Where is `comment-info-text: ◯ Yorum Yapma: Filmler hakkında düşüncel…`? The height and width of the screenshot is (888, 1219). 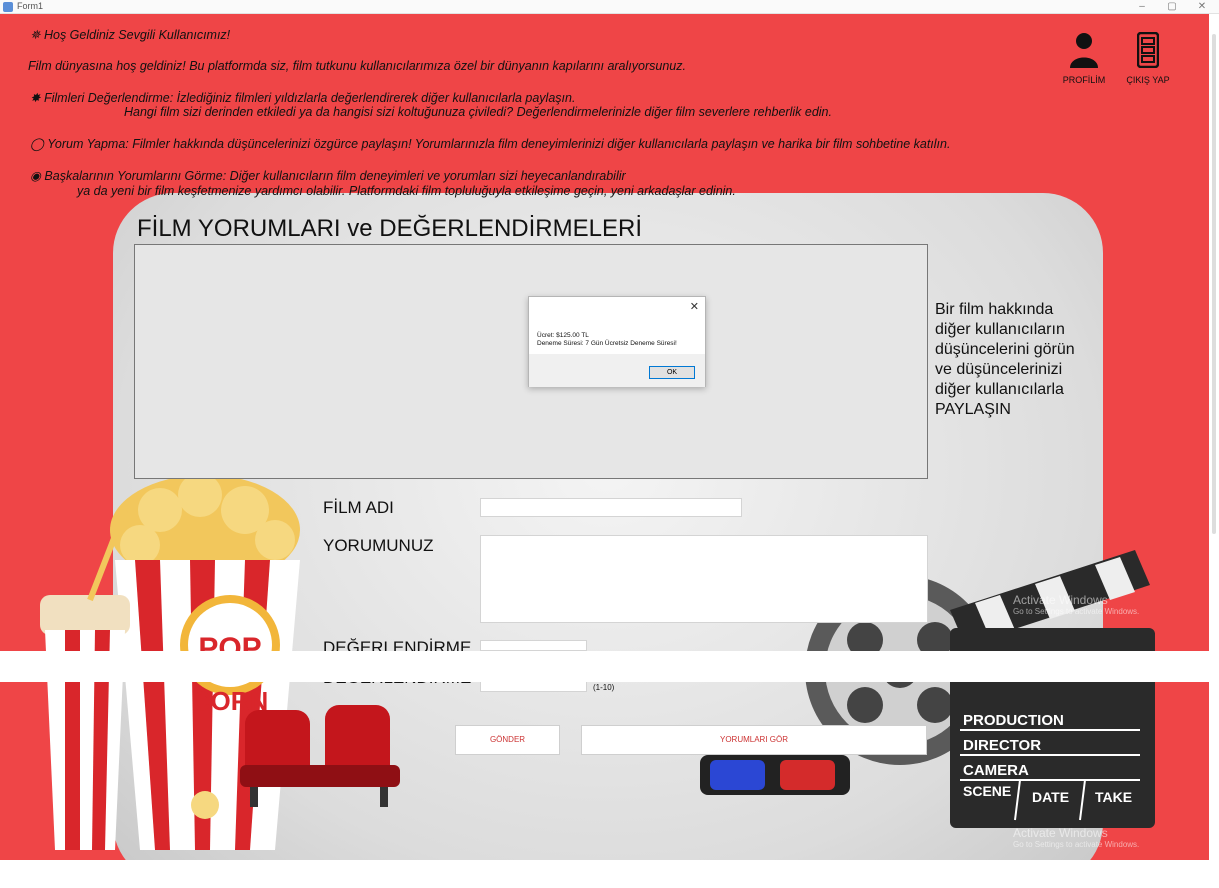 comment-info-text: ◯ Yorum Yapma: Filmler hakkında düşüncel… is located at coordinates (490, 143).